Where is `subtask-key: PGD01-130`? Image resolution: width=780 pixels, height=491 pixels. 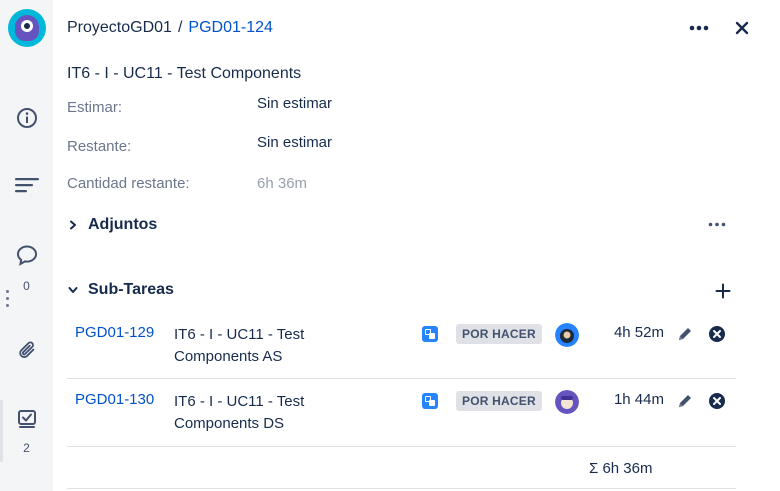 subtask-key: PGD01-130 is located at coordinates (114, 399).